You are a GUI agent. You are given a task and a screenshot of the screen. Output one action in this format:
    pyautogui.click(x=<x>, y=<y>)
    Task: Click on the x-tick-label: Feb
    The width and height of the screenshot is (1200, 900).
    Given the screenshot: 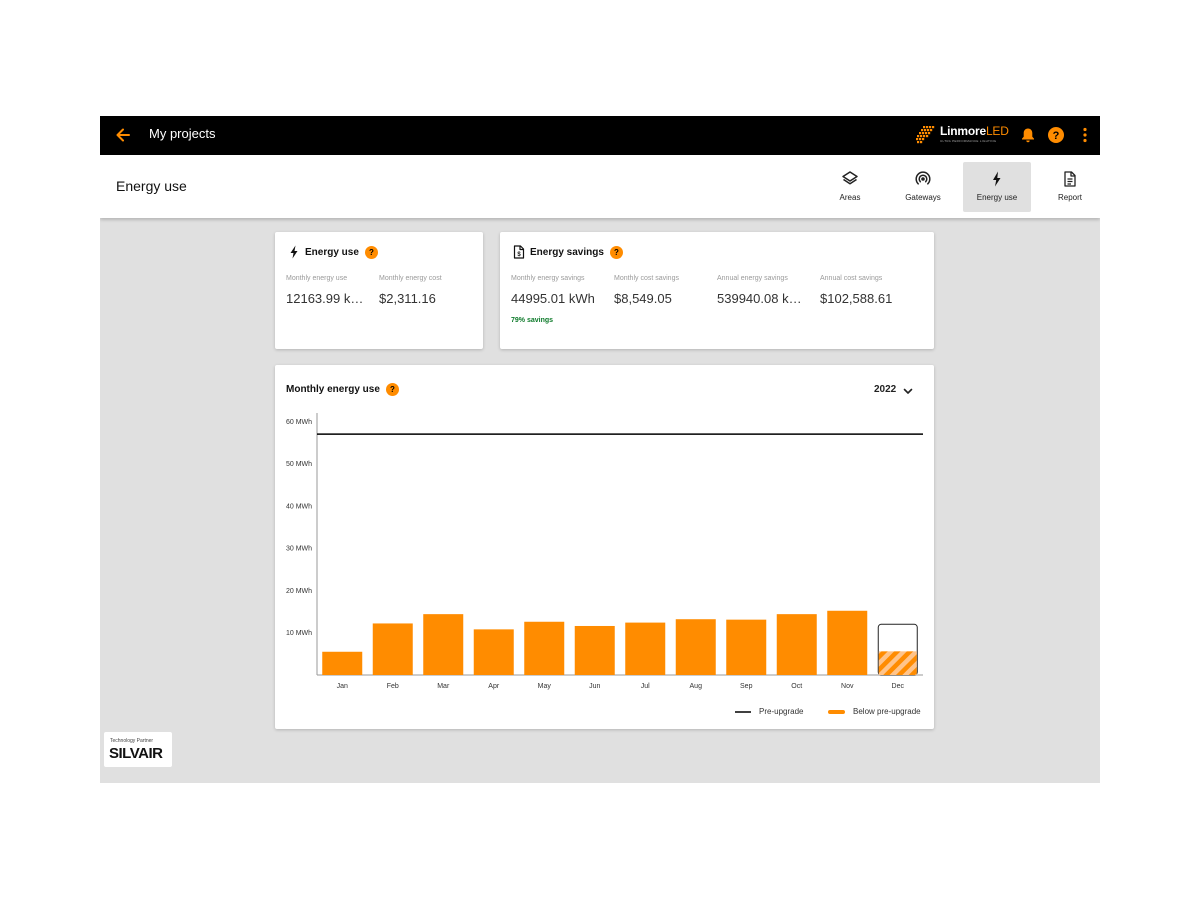 What is the action you would take?
    pyautogui.click(x=393, y=686)
    